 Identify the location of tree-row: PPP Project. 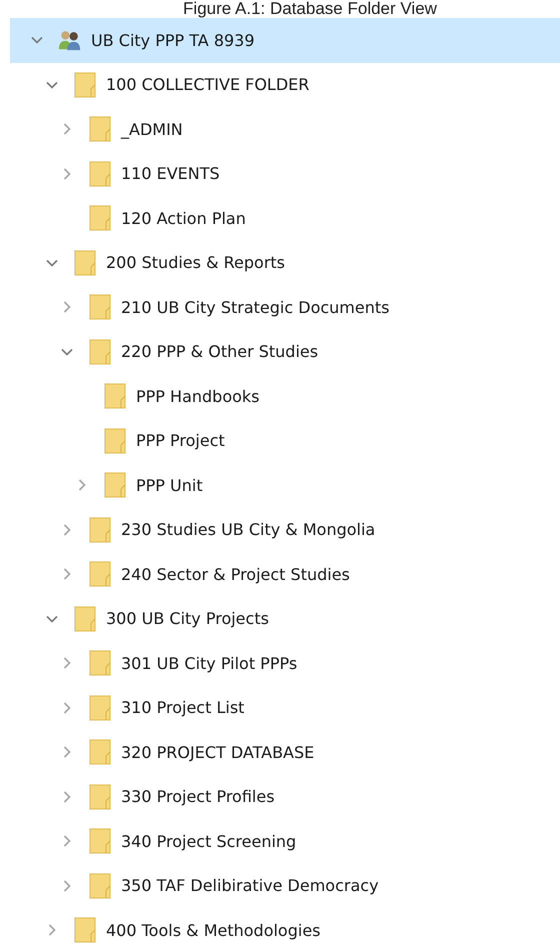
(285, 440).